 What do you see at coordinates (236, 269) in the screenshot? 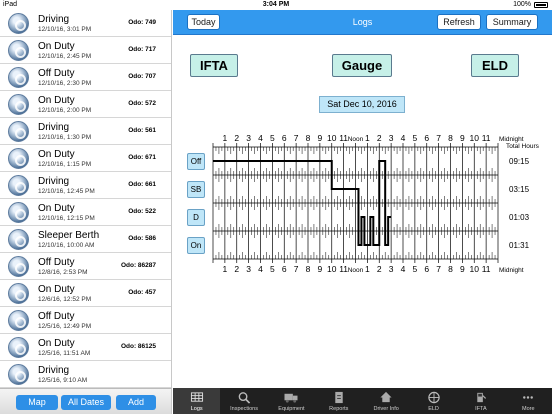
I see `hour-label-bottom: 2` at bounding box center [236, 269].